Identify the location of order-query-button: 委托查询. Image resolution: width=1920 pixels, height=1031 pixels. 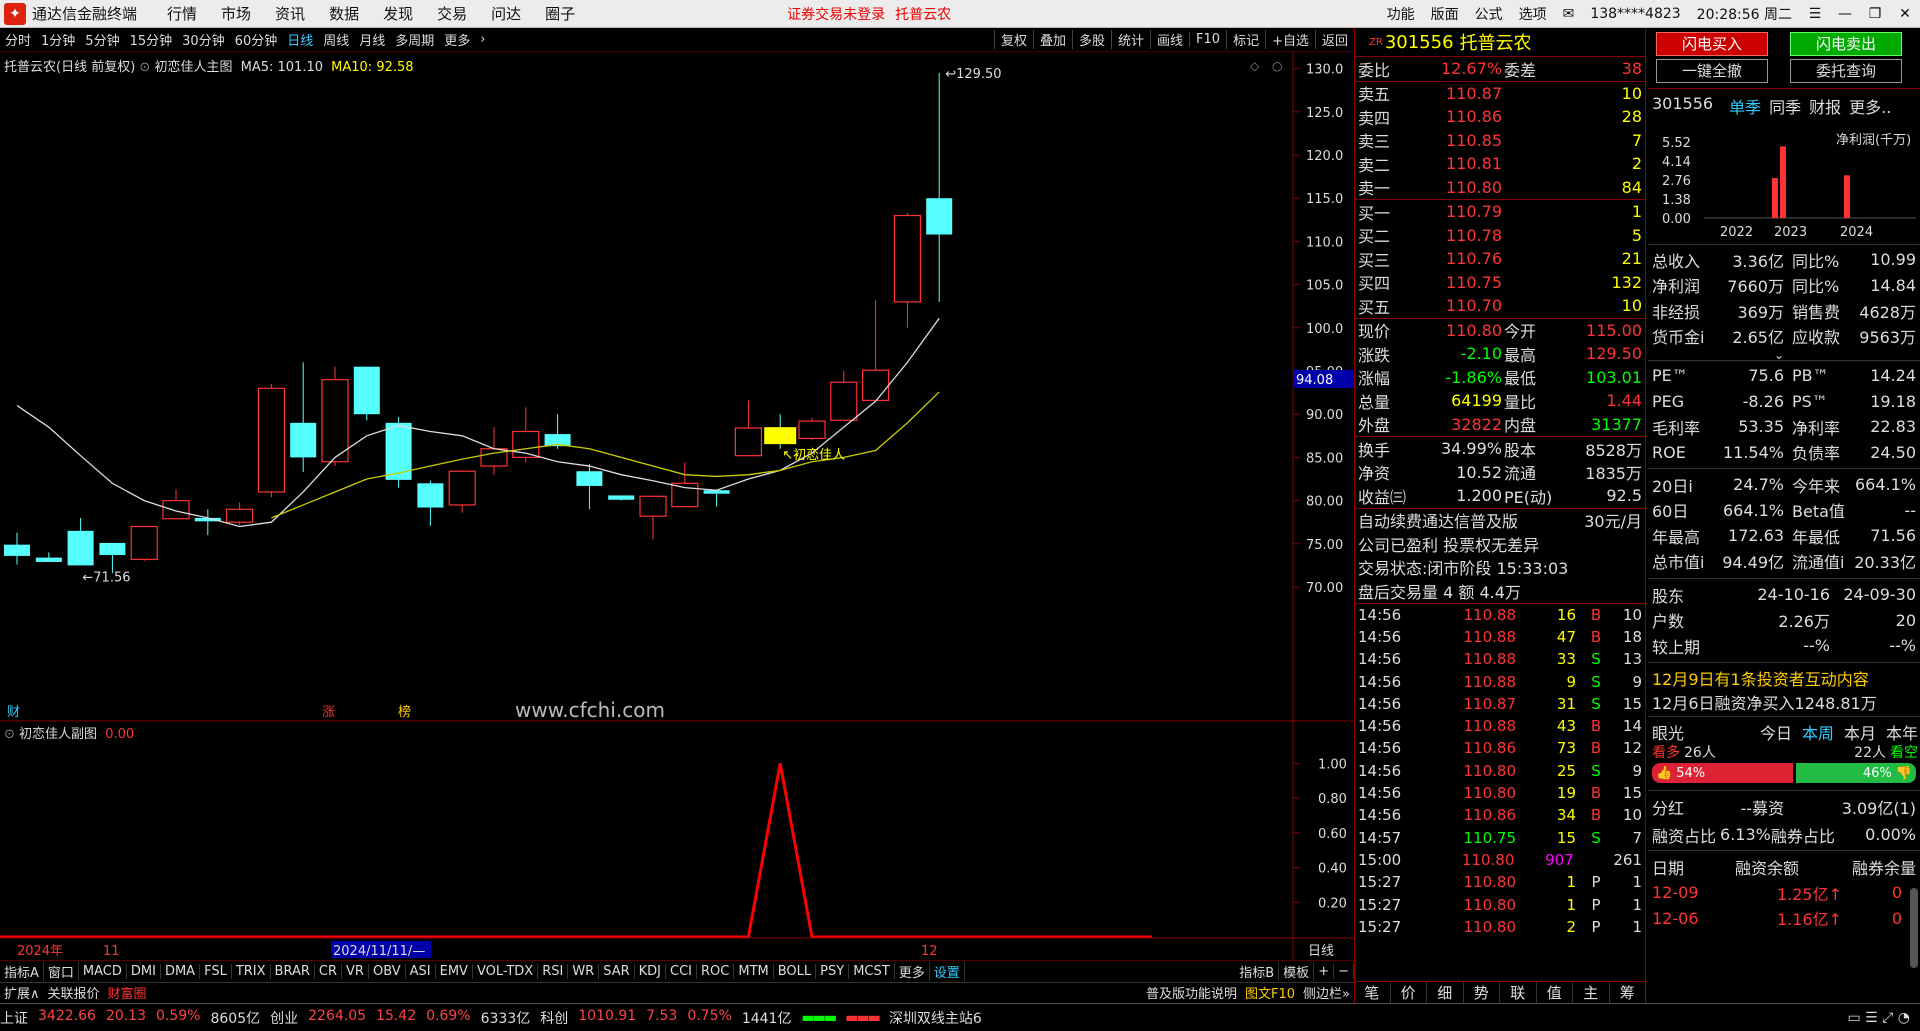
(1846, 71).